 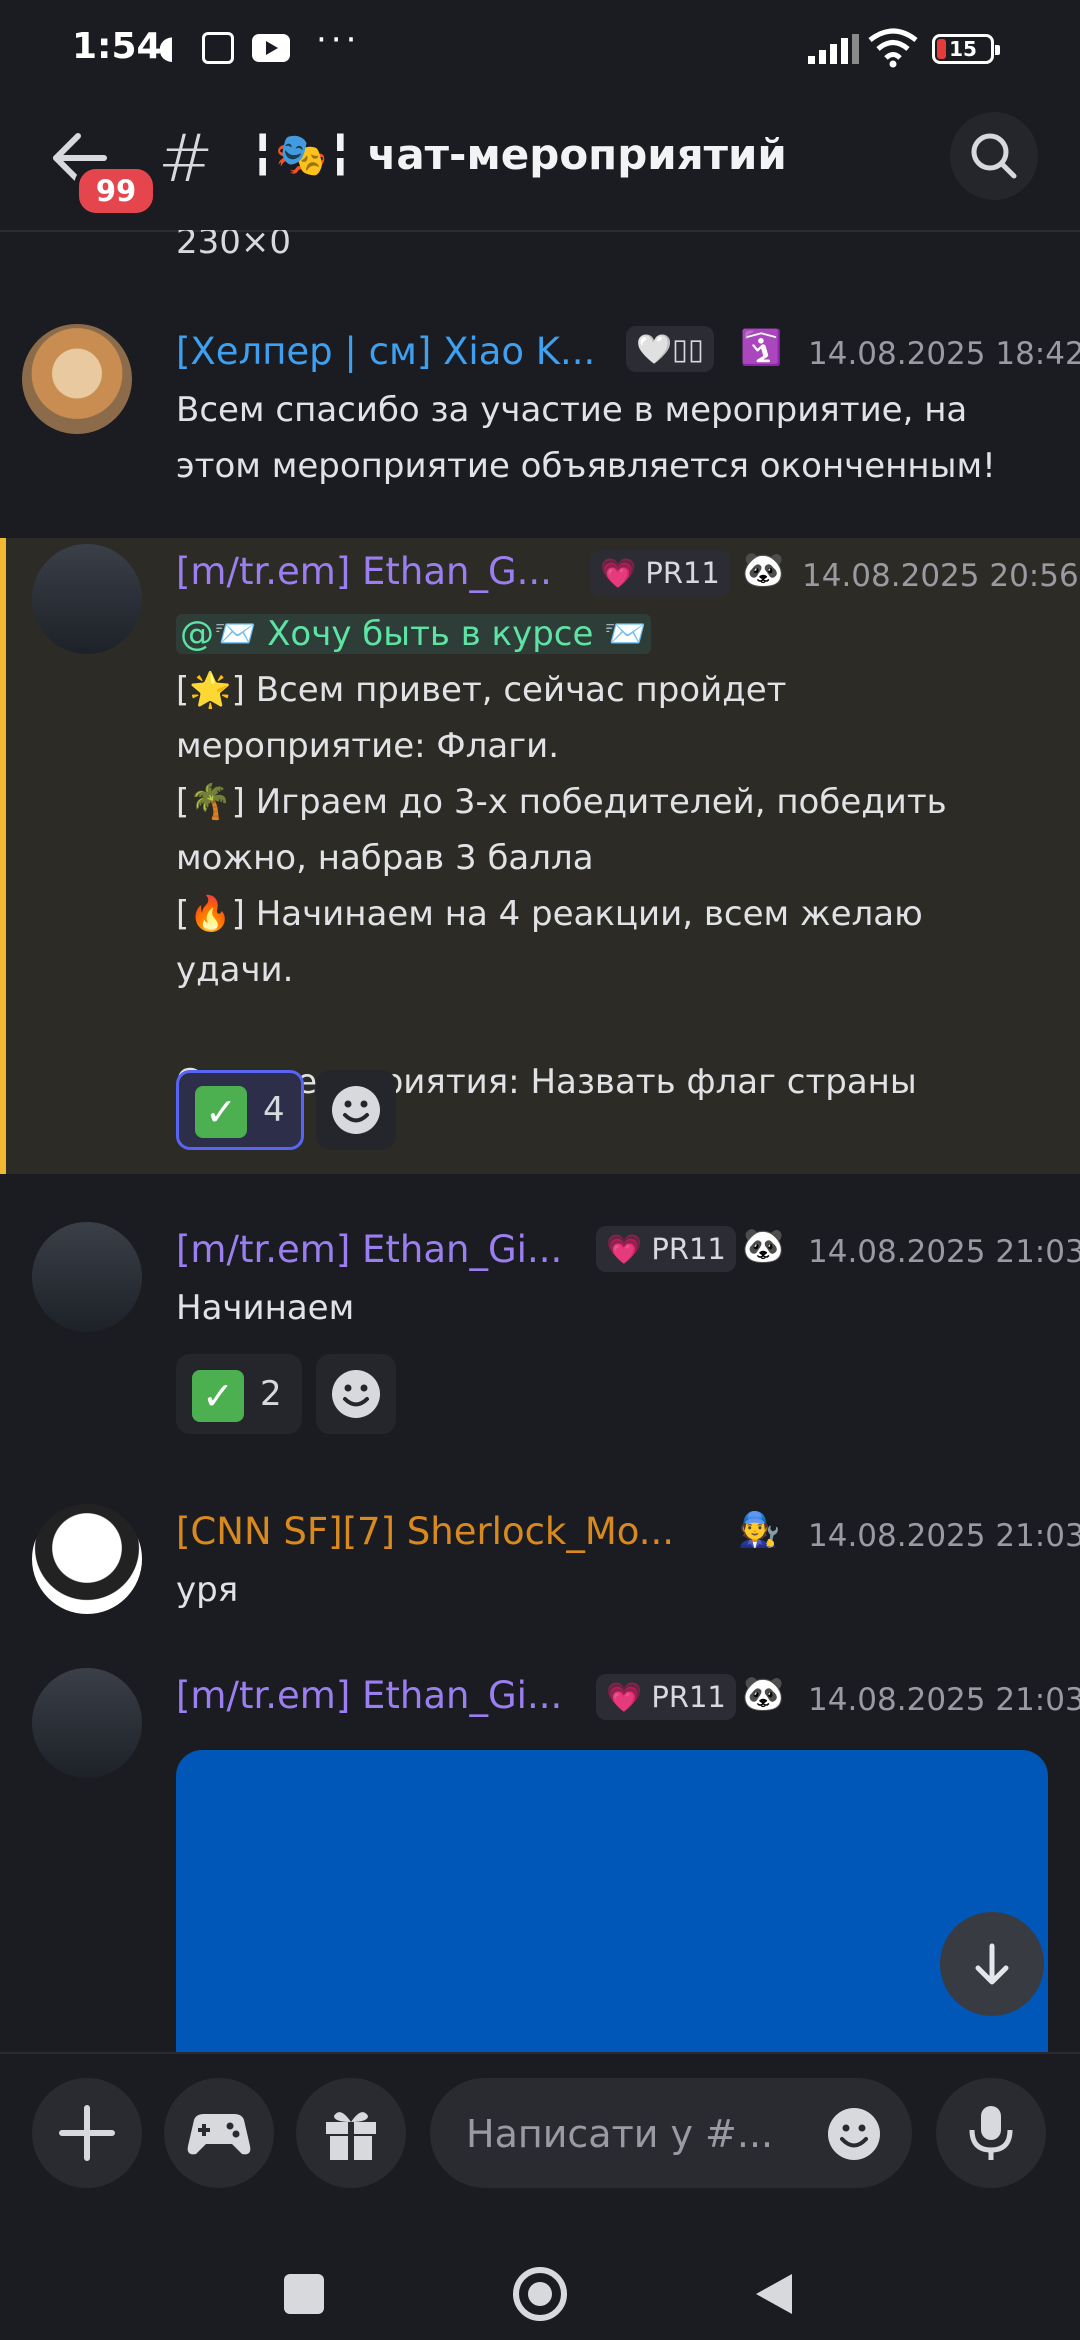 I want to click on reaction-count: 4, so click(x=274, y=1110).